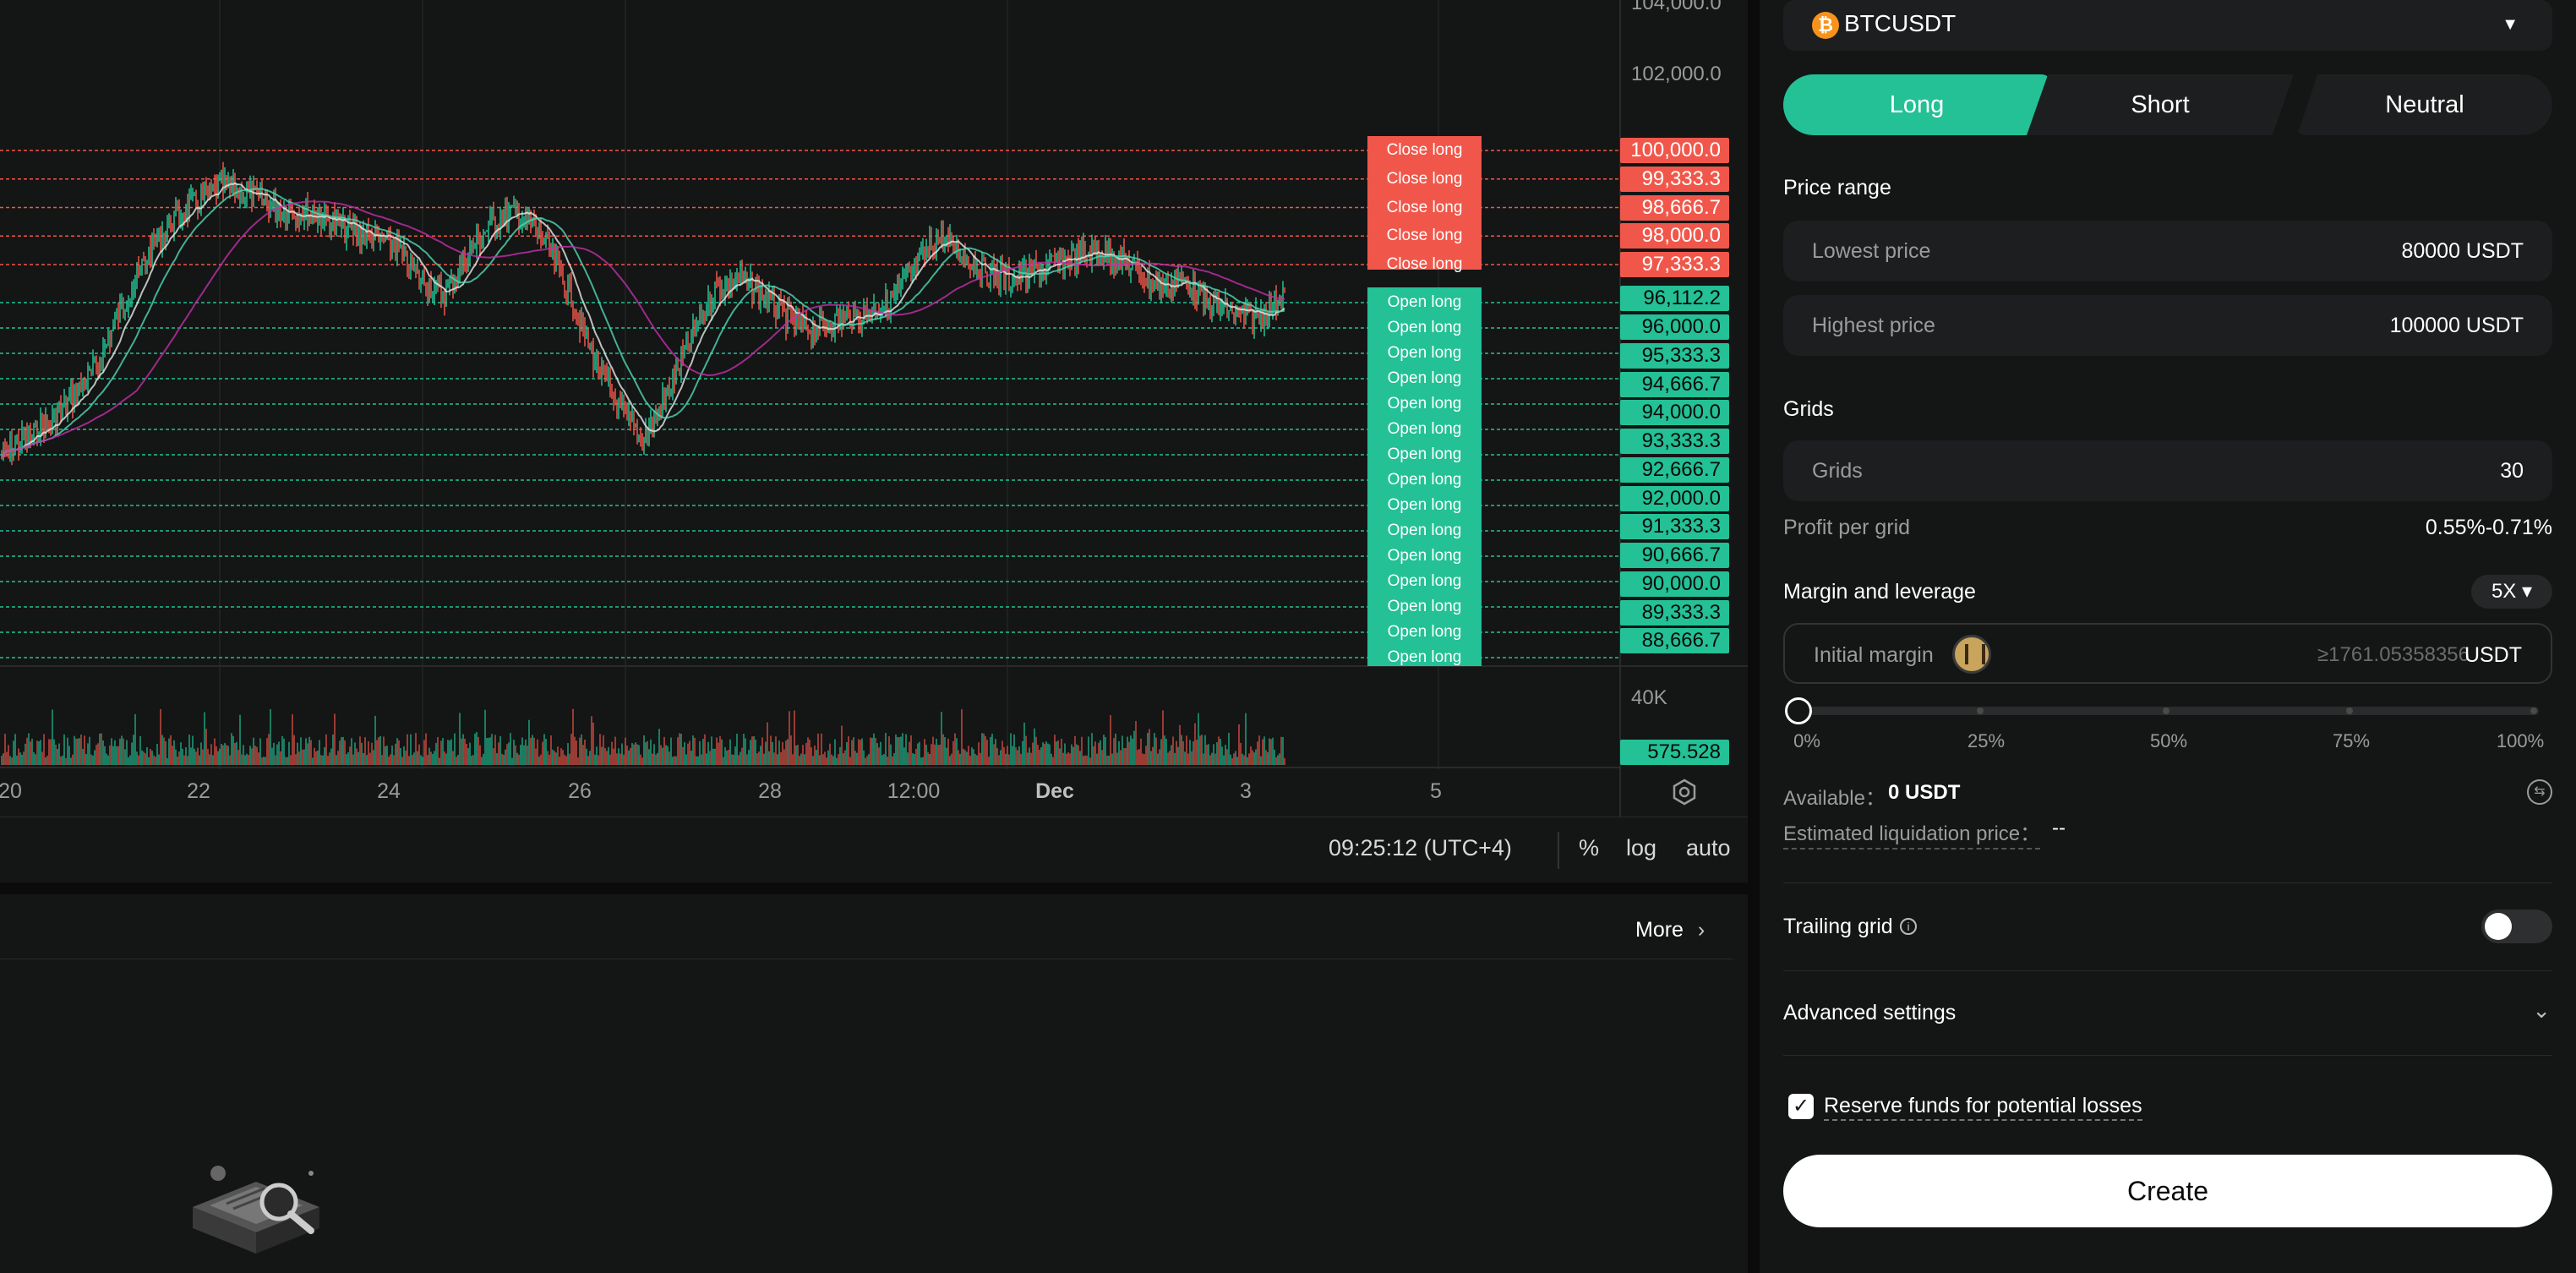 This screenshot has width=2576, height=1273. What do you see at coordinates (1589, 848) in the screenshot?
I see `percent-scale-toggle: %` at bounding box center [1589, 848].